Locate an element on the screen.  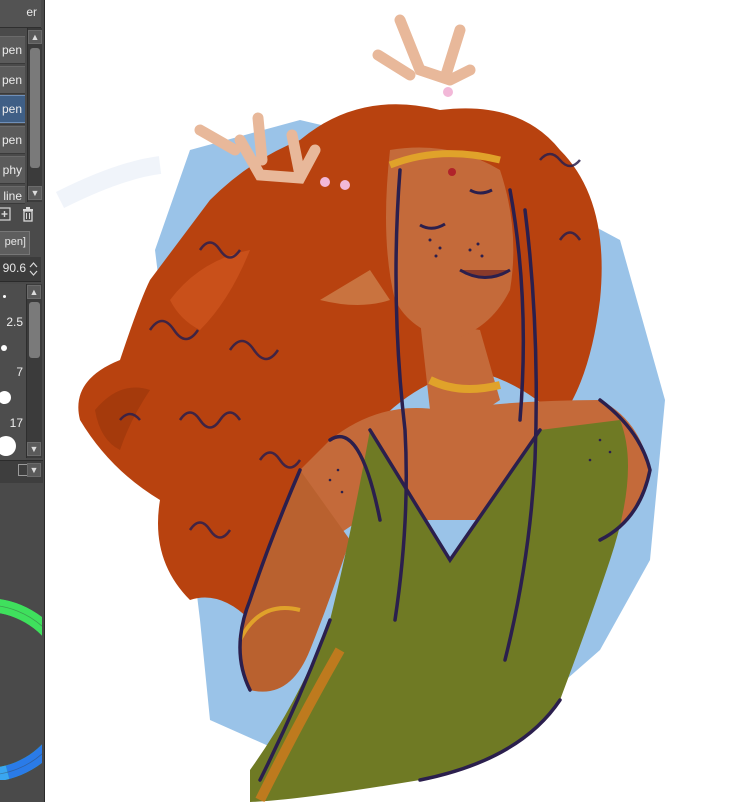
subtool-scrollbar: ▲ ▼ is located at coordinates (34, 115).